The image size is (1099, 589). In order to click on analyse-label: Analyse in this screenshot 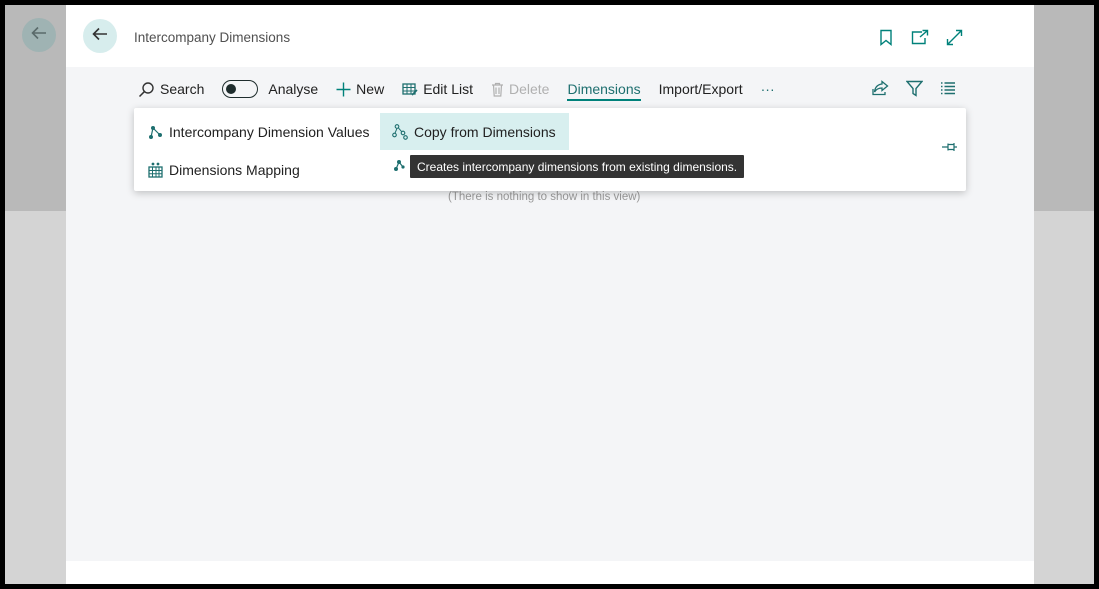, I will do `click(293, 89)`.